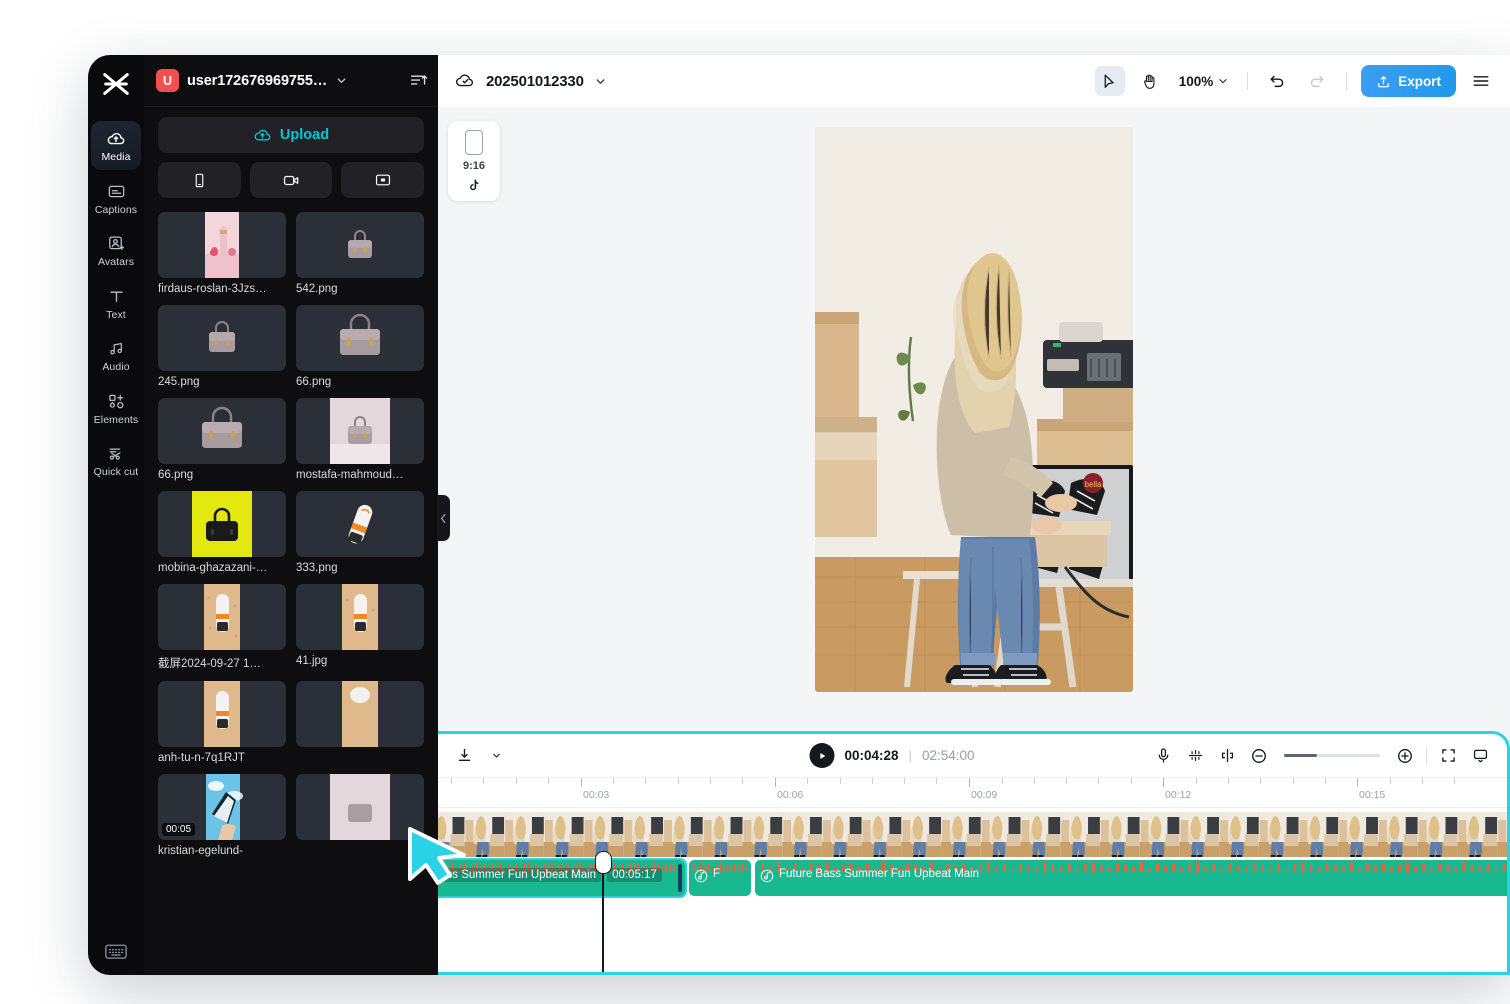 This screenshot has height=1004, width=1510. Describe the element at coordinates (464, 756) in the screenshot. I see `download-button` at that location.